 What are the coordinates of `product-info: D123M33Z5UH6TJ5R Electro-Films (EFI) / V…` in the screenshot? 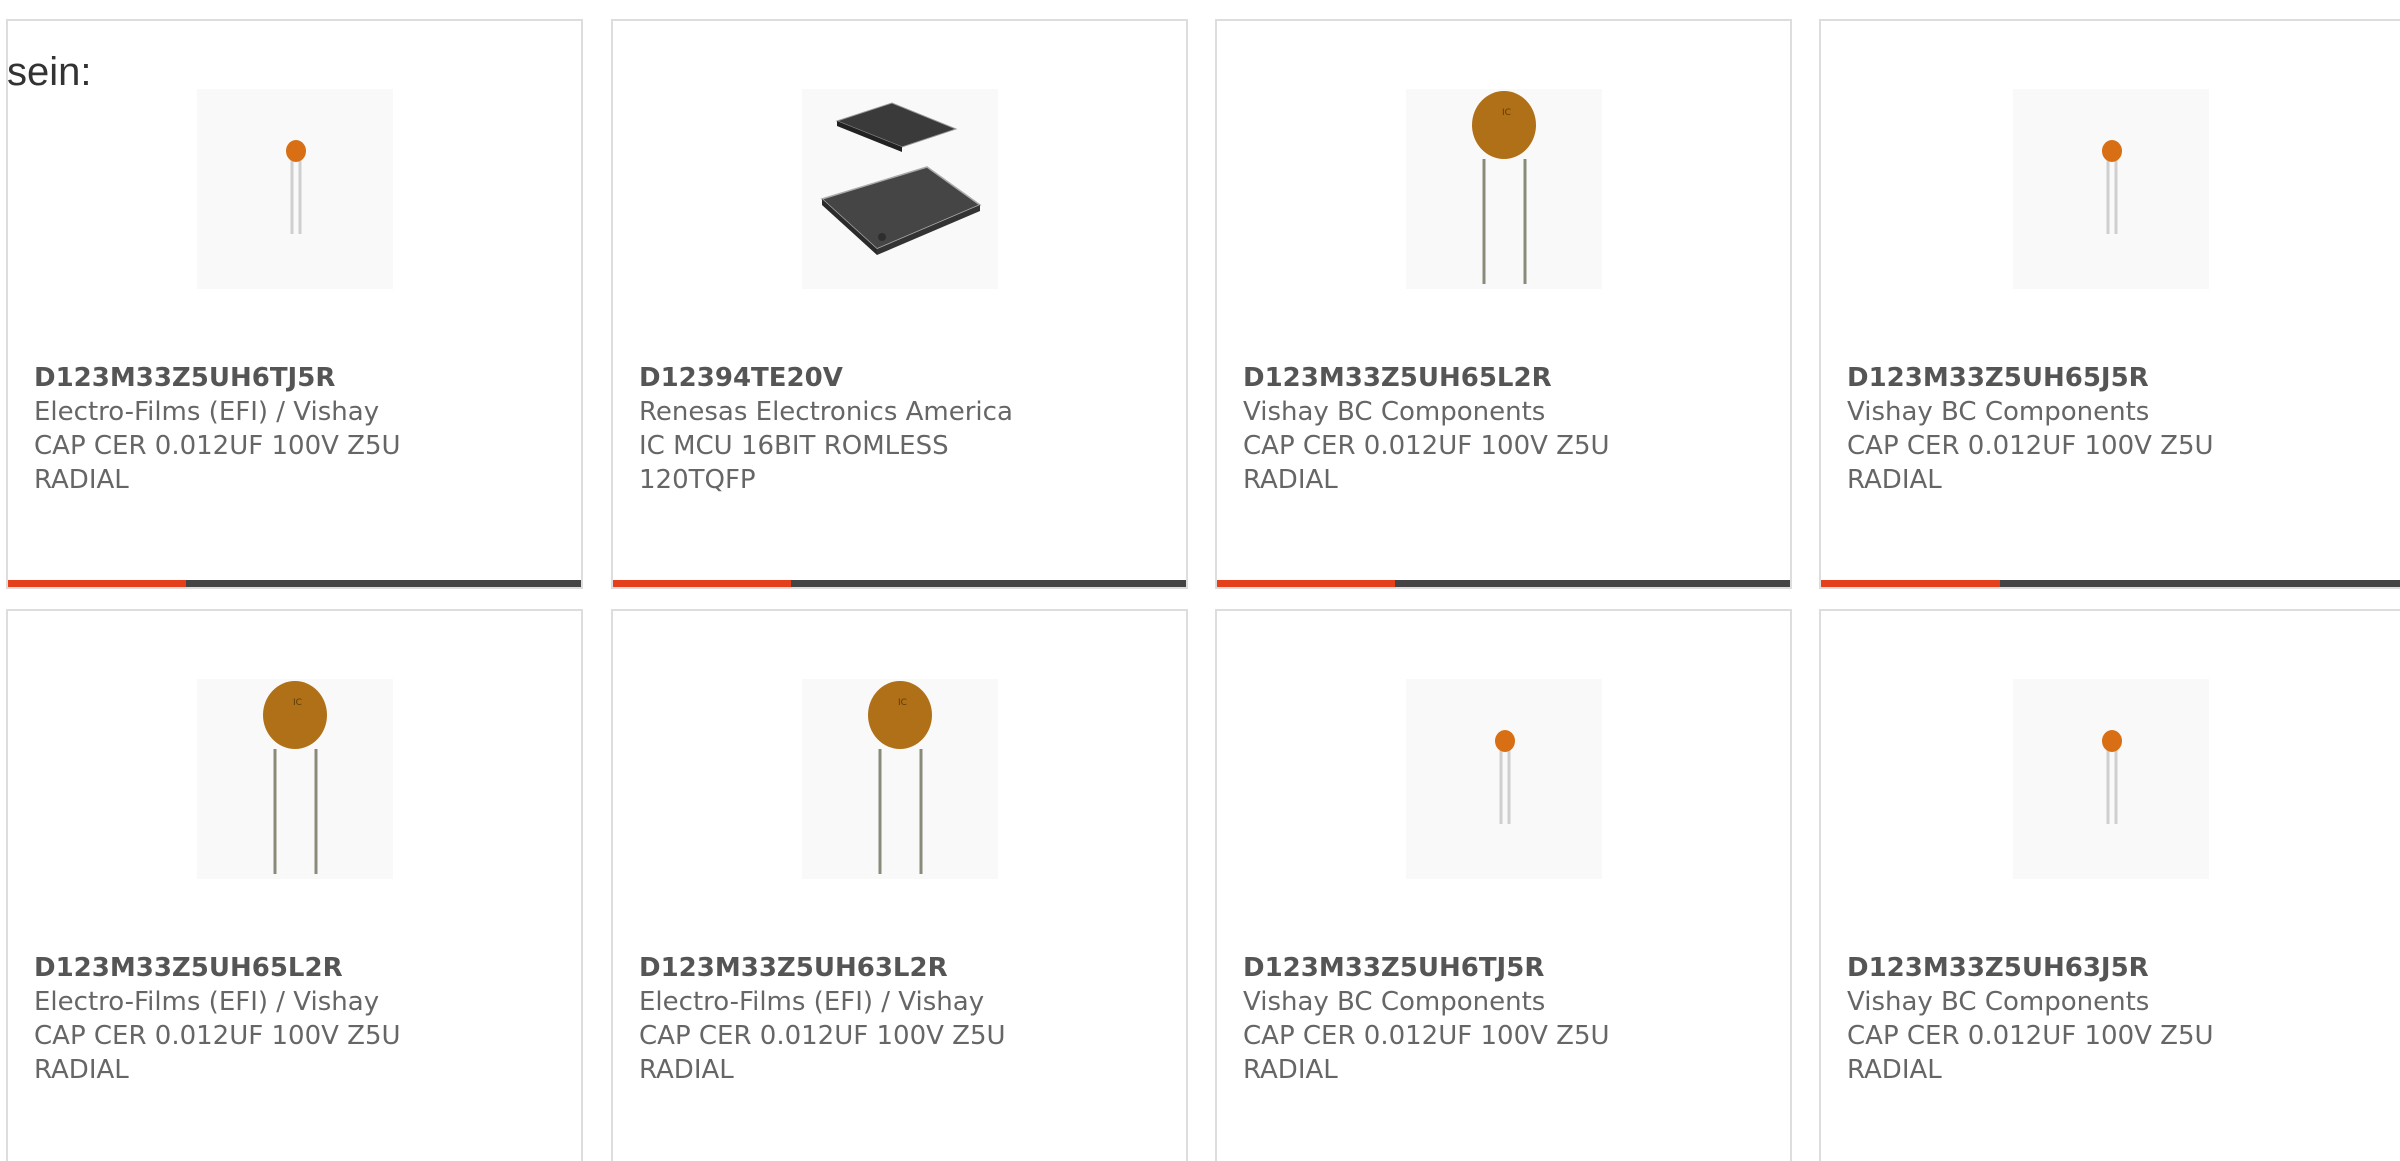 It's located at (297, 429).